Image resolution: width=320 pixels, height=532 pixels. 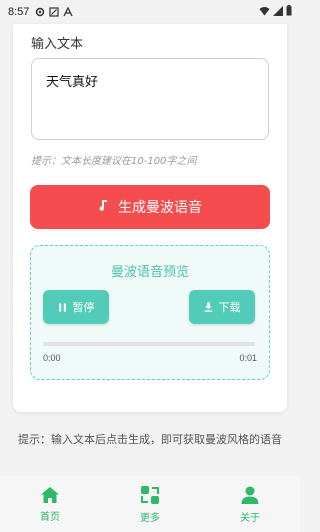 What do you see at coordinates (52, 358) in the screenshot?
I see `current-time: 0:00` at bounding box center [52, 358].